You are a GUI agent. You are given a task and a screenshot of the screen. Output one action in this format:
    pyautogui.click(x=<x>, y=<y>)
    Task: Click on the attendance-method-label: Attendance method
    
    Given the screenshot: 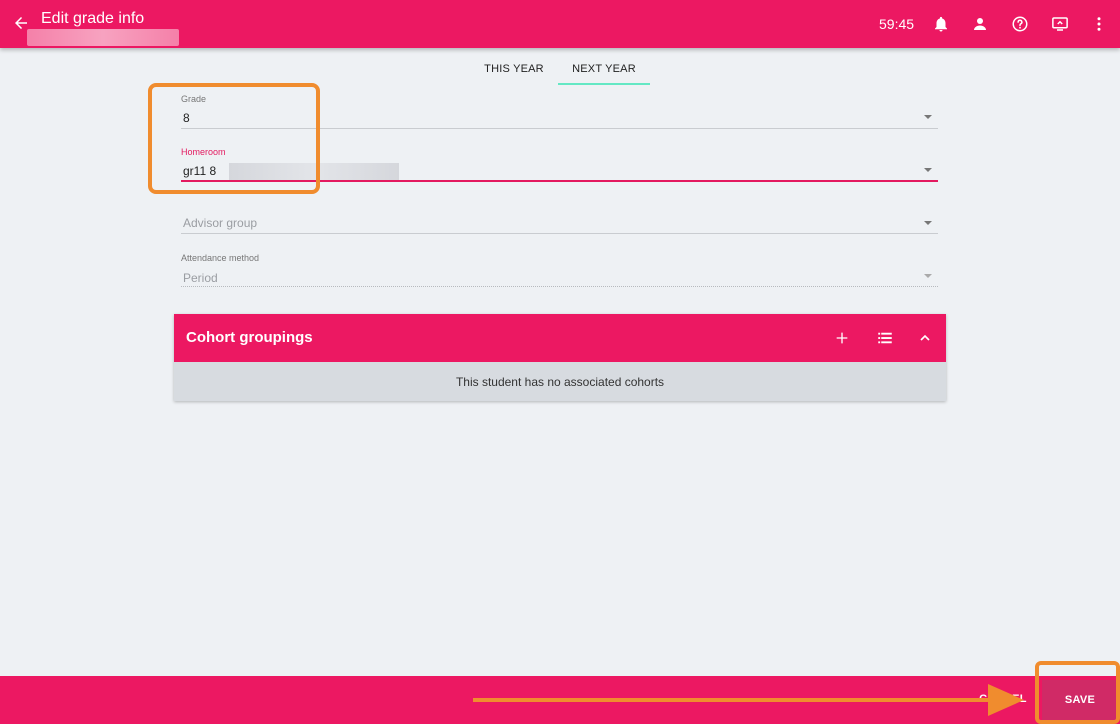 What is the action you would take?
    pyautogui.click(x=220, y=258)
    